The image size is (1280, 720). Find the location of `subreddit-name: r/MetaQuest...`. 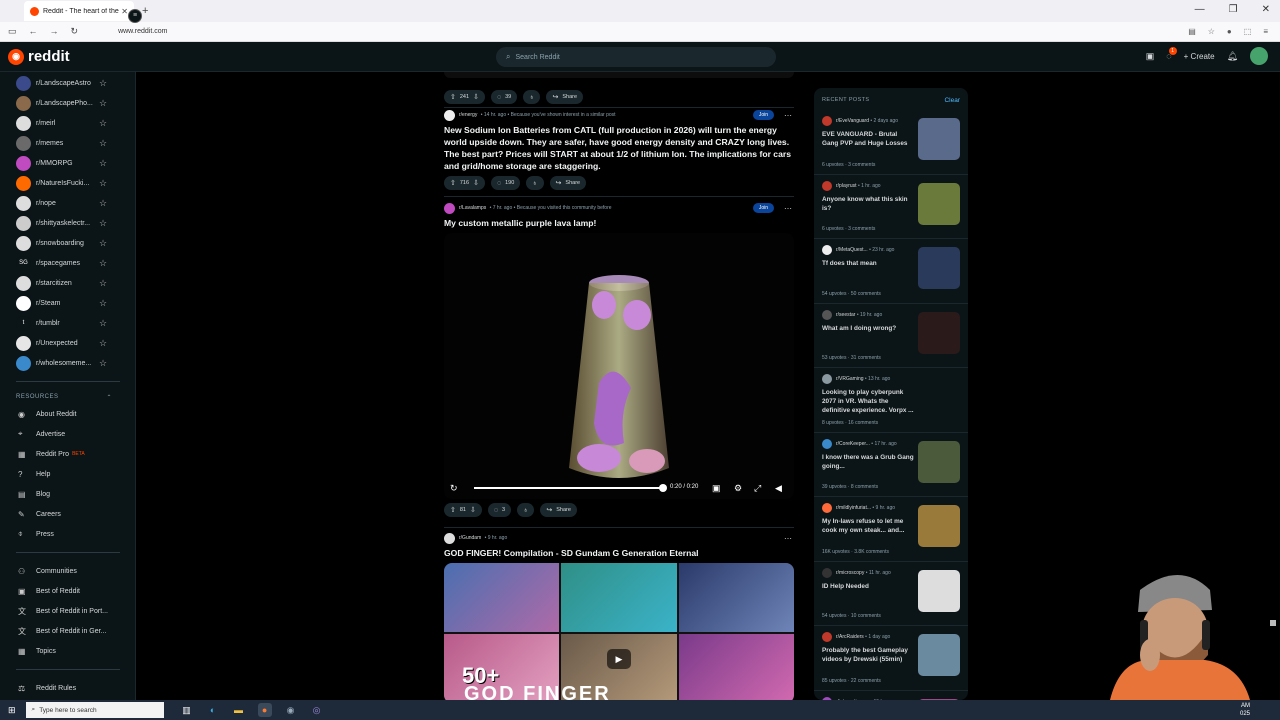

subreddit-name: r/MetaQuest... is located at coordinates (852, 250).